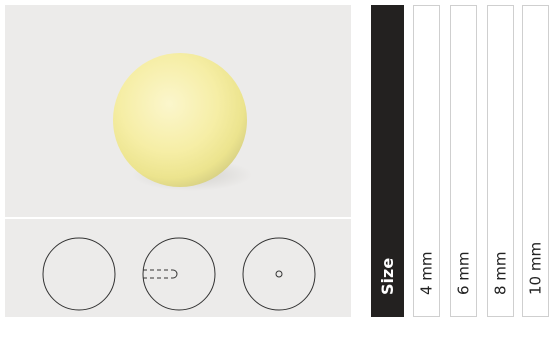  I want to click on size-option-label: 6 mm, so click(463, 273).